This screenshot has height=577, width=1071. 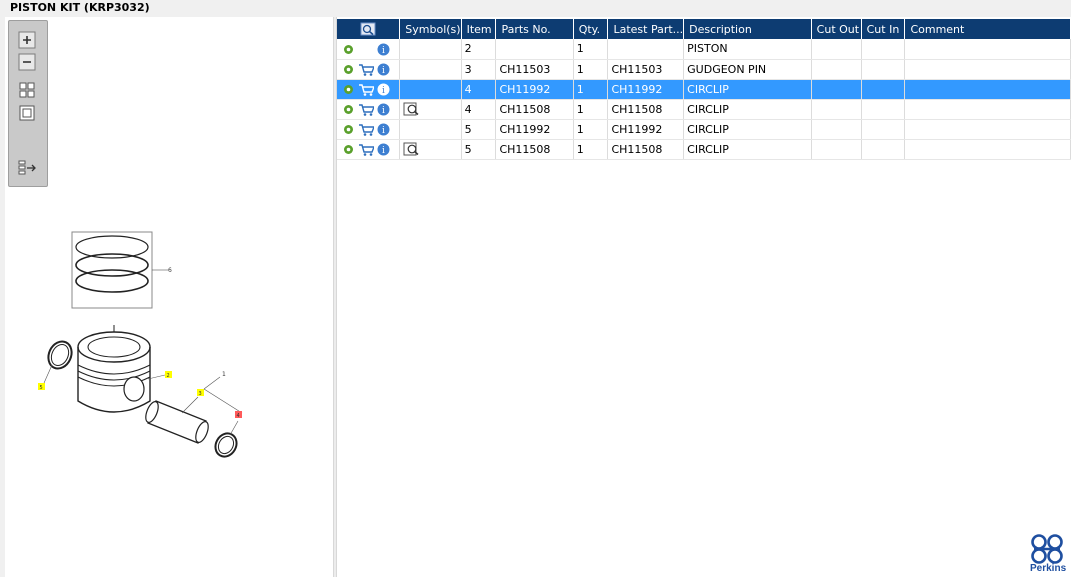 I want to click on table-row: i 5 CH11992 1 CH11992 CIRCLIP, so click(x=704, y=129).